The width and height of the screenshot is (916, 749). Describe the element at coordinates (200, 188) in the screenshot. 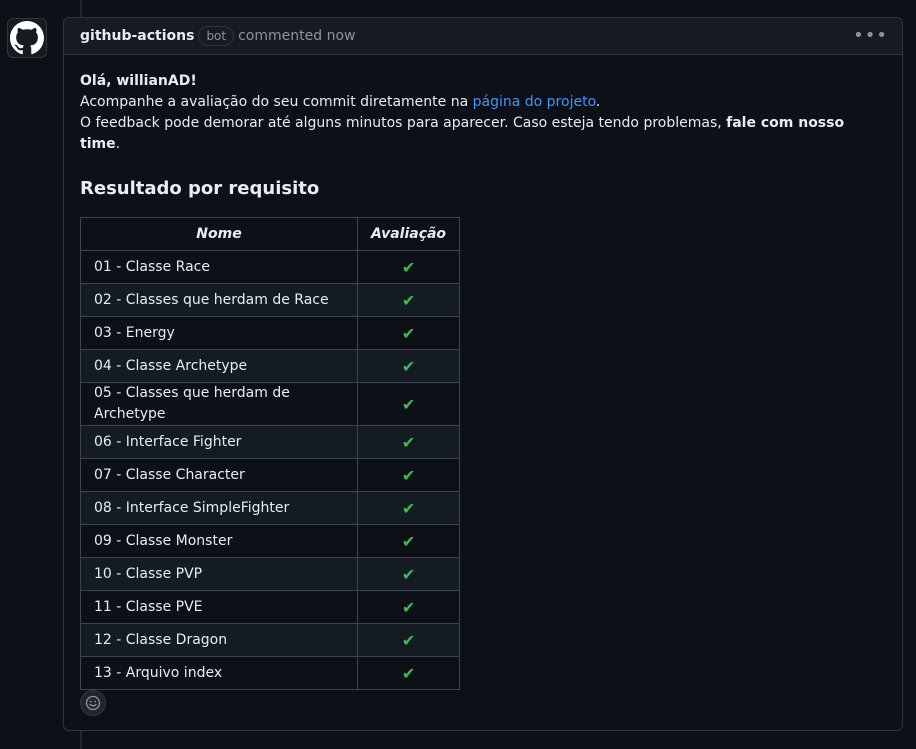

I see `section-heading: Resultado por requisito` at that location.